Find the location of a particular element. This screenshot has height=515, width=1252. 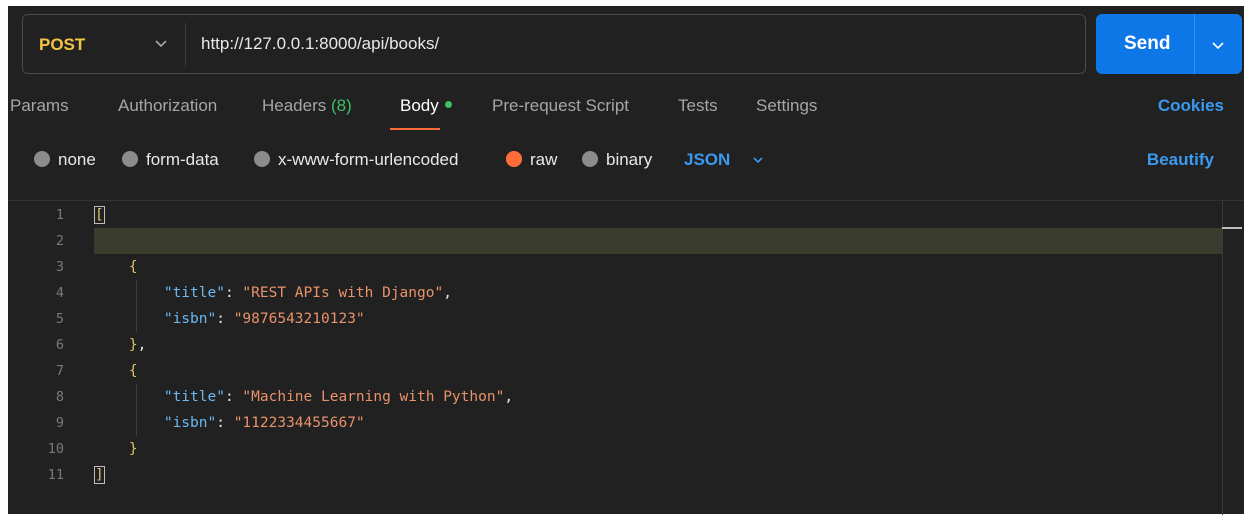

format-select: JSON is located at coordinates (707, 160).